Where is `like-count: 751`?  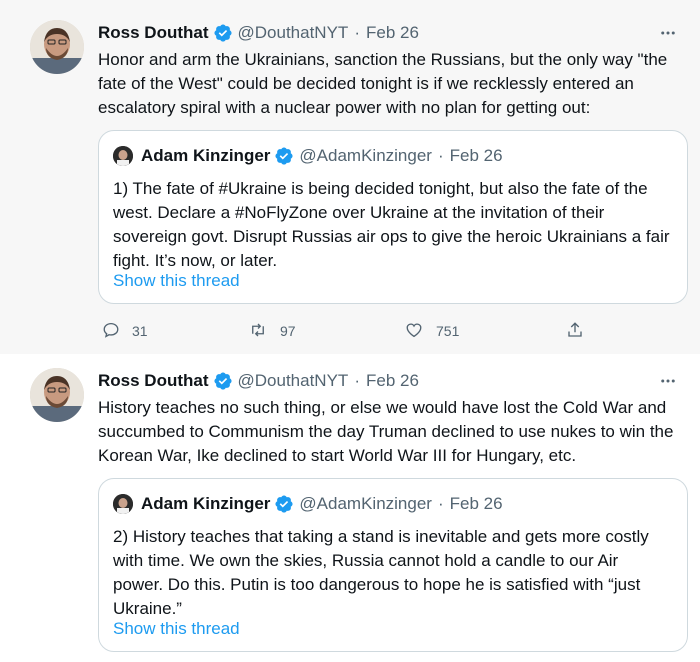 like-count: 751 is located at coordinates (448, 331).